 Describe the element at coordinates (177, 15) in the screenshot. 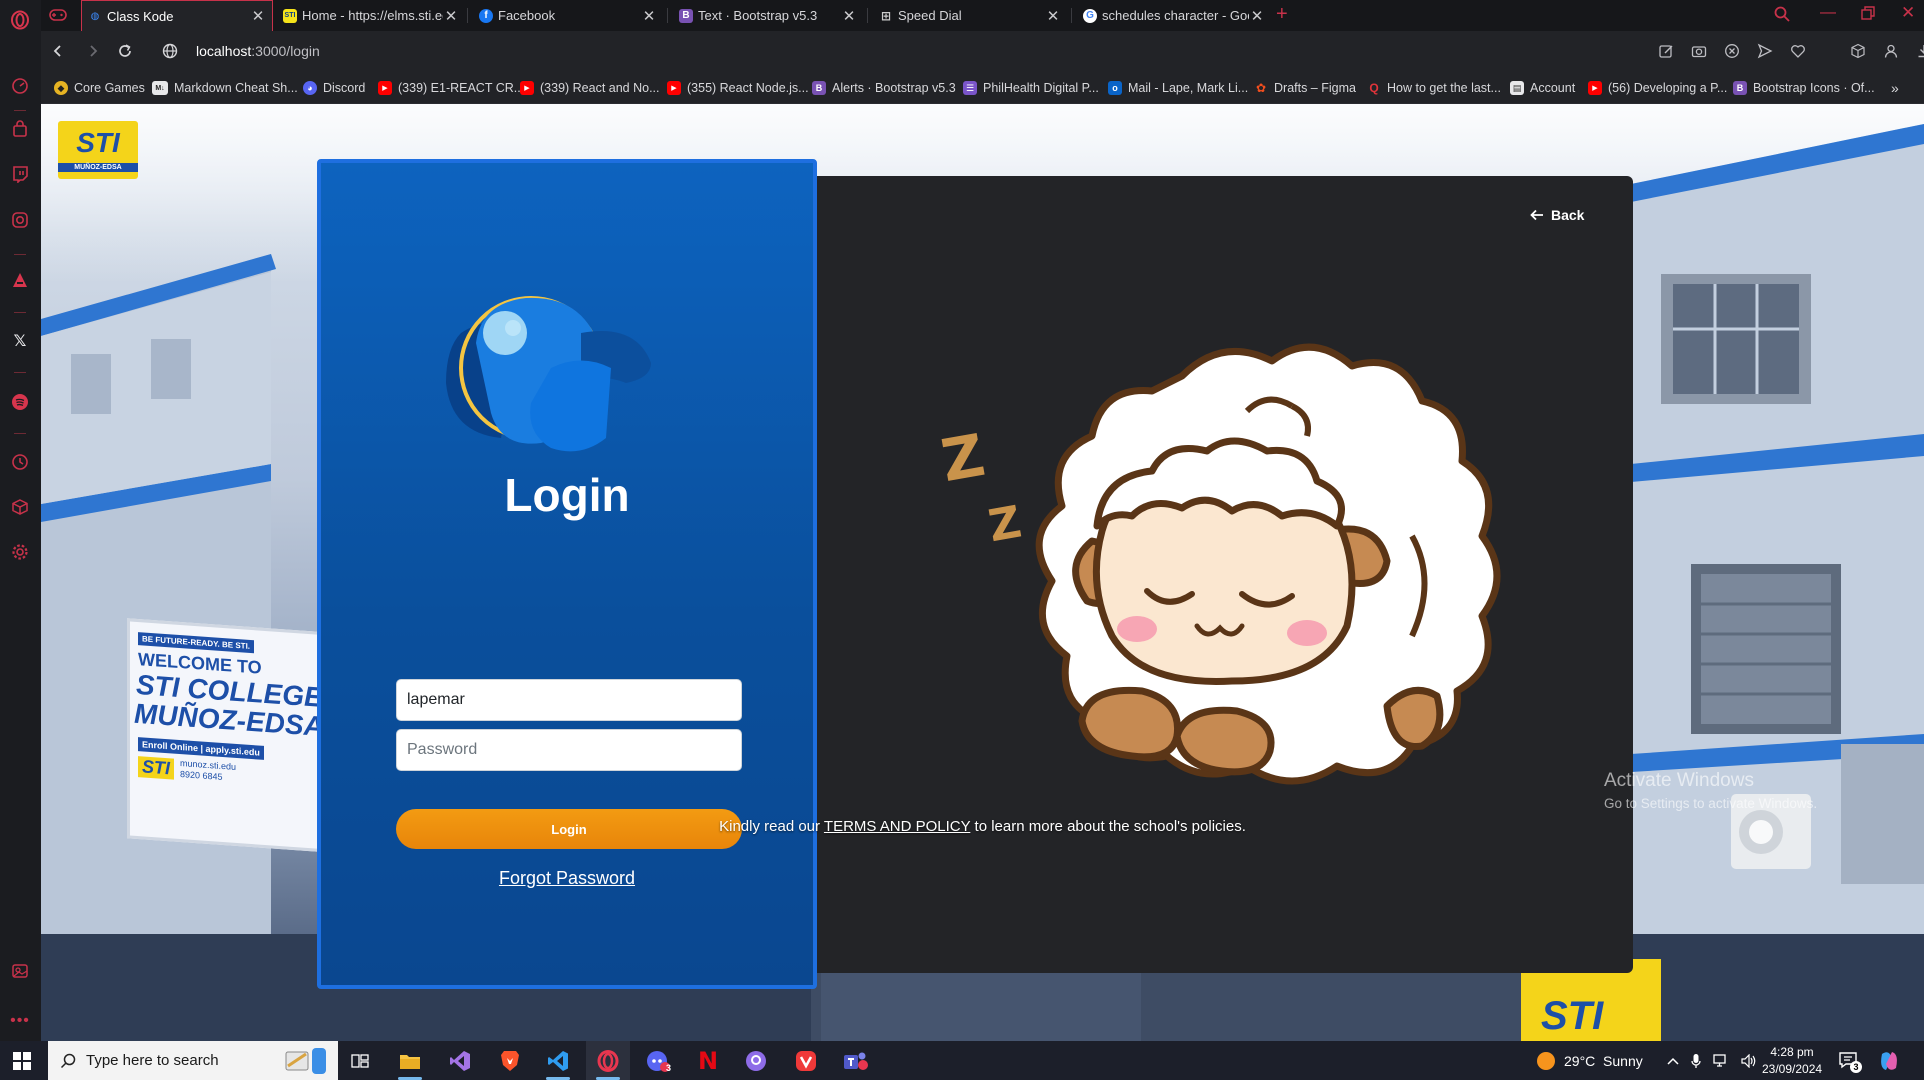

I see `tab-class-kode: ◍ Class Kode ✕` at that location.